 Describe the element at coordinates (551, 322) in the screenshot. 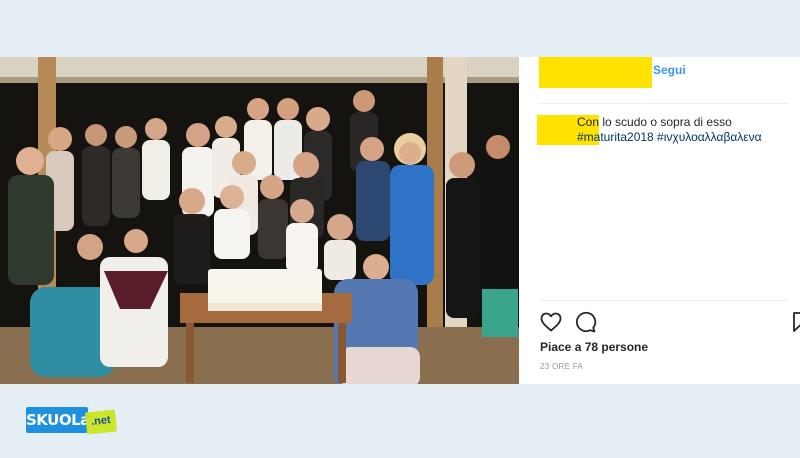

I see `heart-icon` at that location.